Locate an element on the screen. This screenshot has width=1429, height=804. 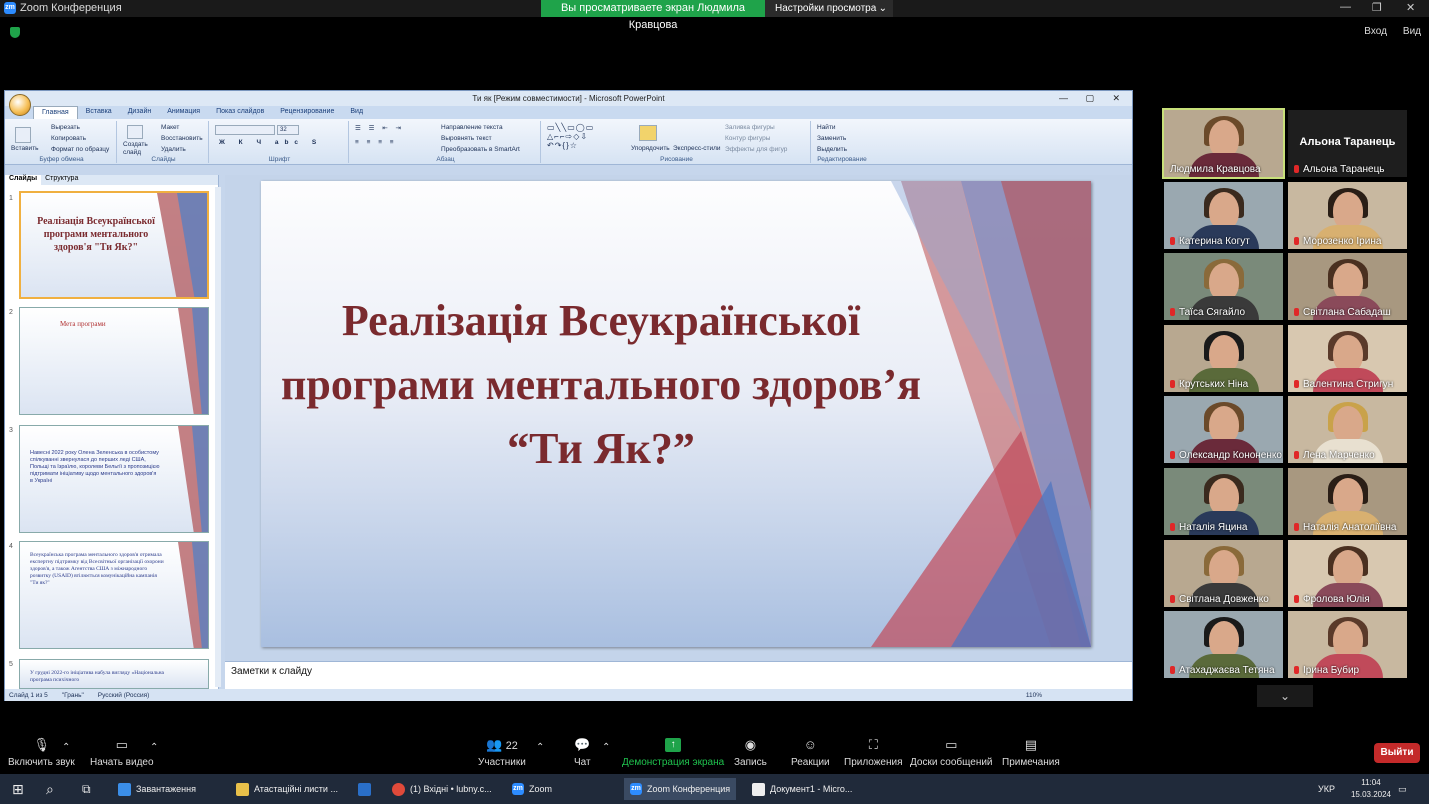
participant-tile: Морозенко Ірина is located at coordinates (1347, 215).